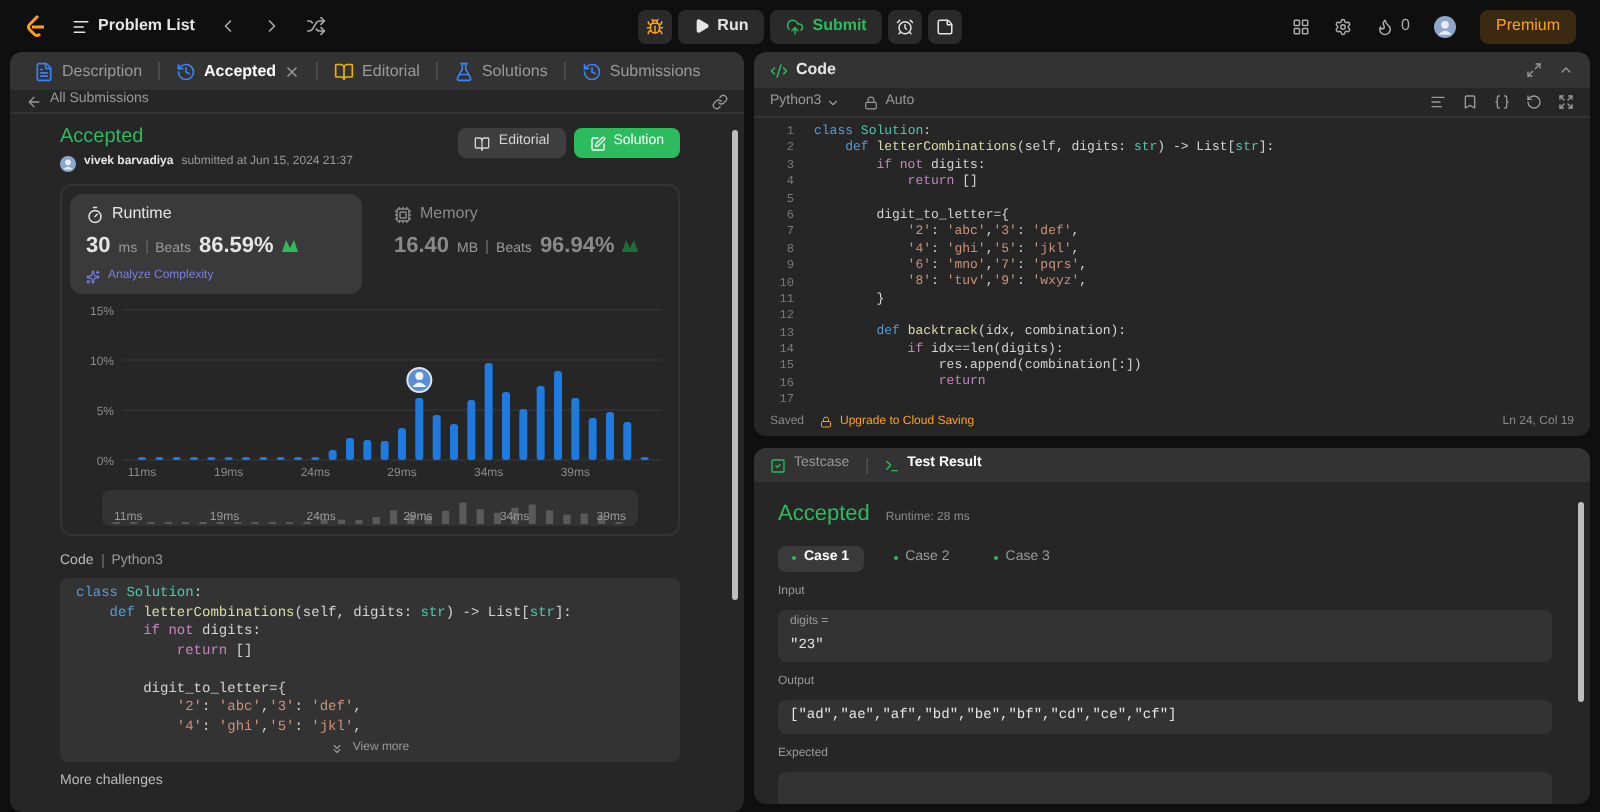 The height and width of the screenshot is (812, 1600). Describe the element at coordinates (824, 515) in the screenshot. I see `result-status: Accepted` at that location.